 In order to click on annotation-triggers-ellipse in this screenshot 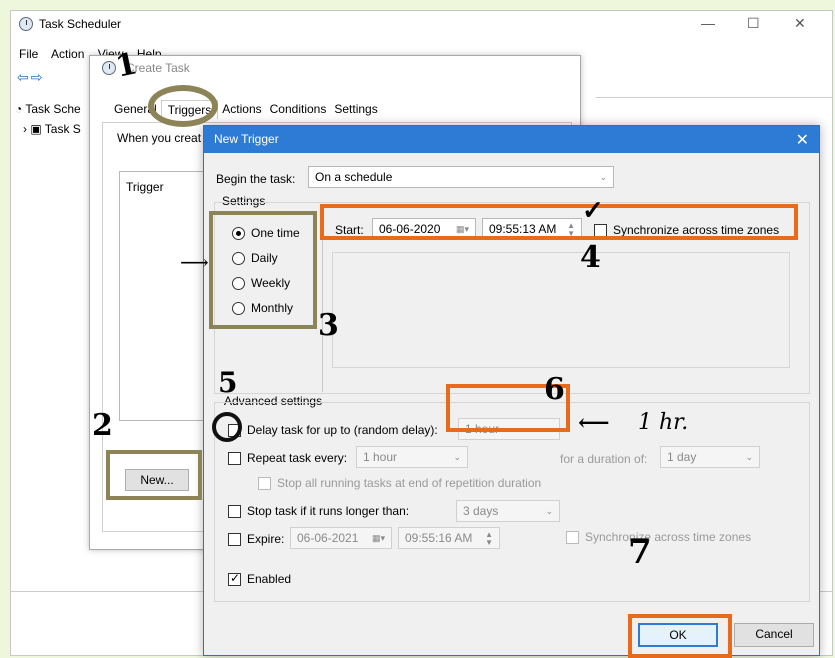, I will do `click(183, 106)`.